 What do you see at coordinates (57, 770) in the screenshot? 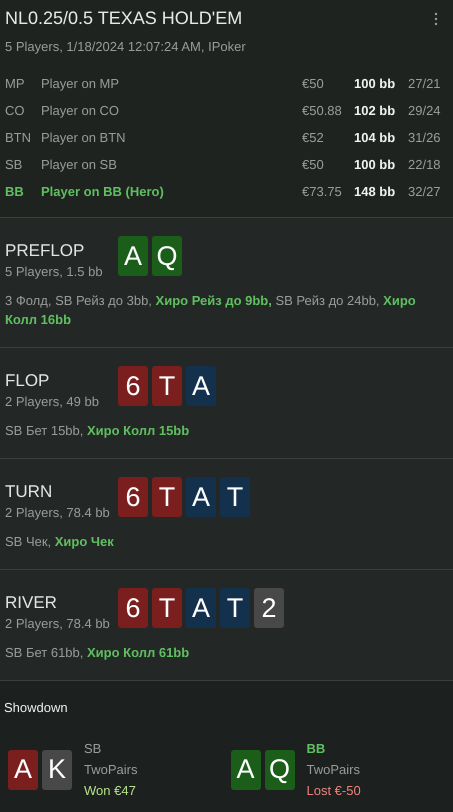
I see `playing-card: K` at bounding box center [57, 770].